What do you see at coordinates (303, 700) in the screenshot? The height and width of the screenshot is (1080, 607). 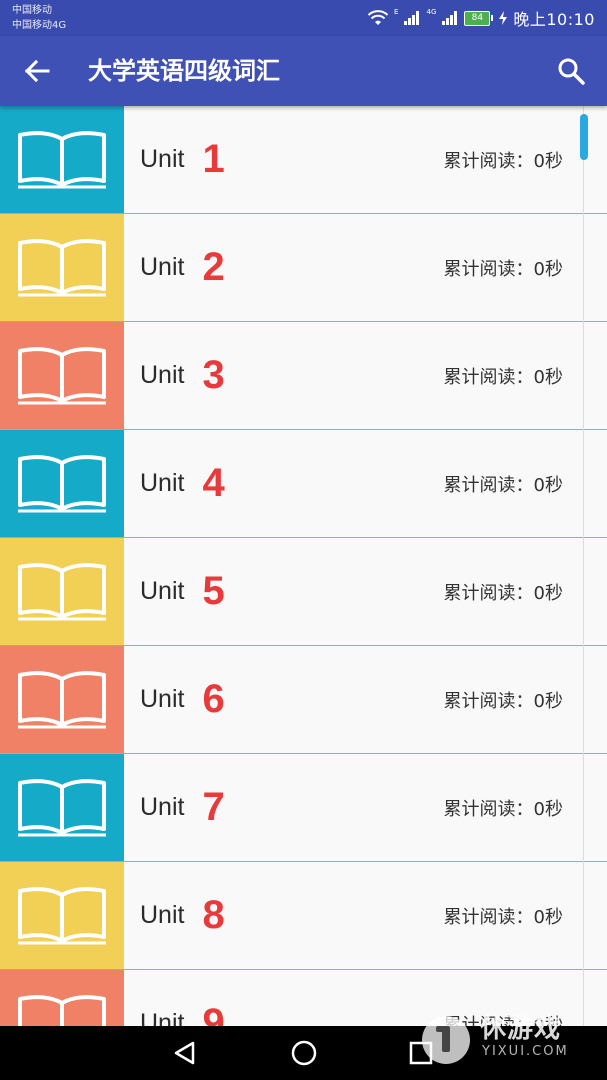 I see `unit-list-item: Unit 6 累计阅读：0秒` at bounding box center [303, 700].